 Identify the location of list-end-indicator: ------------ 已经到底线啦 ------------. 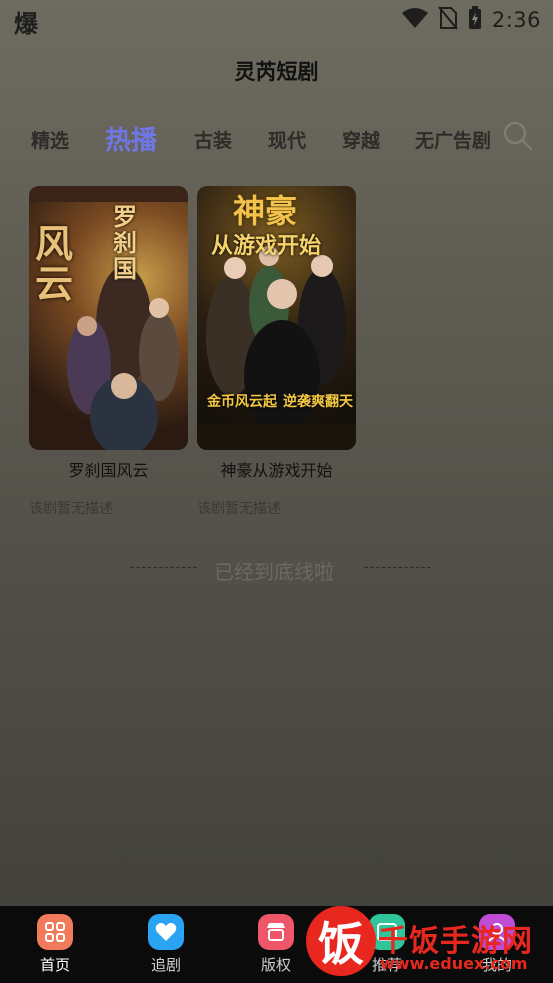
(276, 571).